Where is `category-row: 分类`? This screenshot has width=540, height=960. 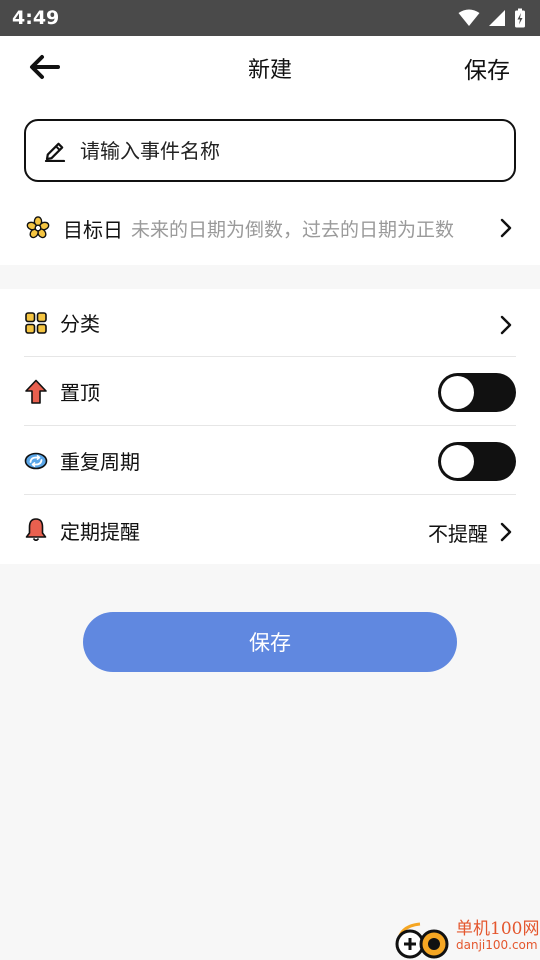 category-row: 分类 is located at coordinates (270, 323).